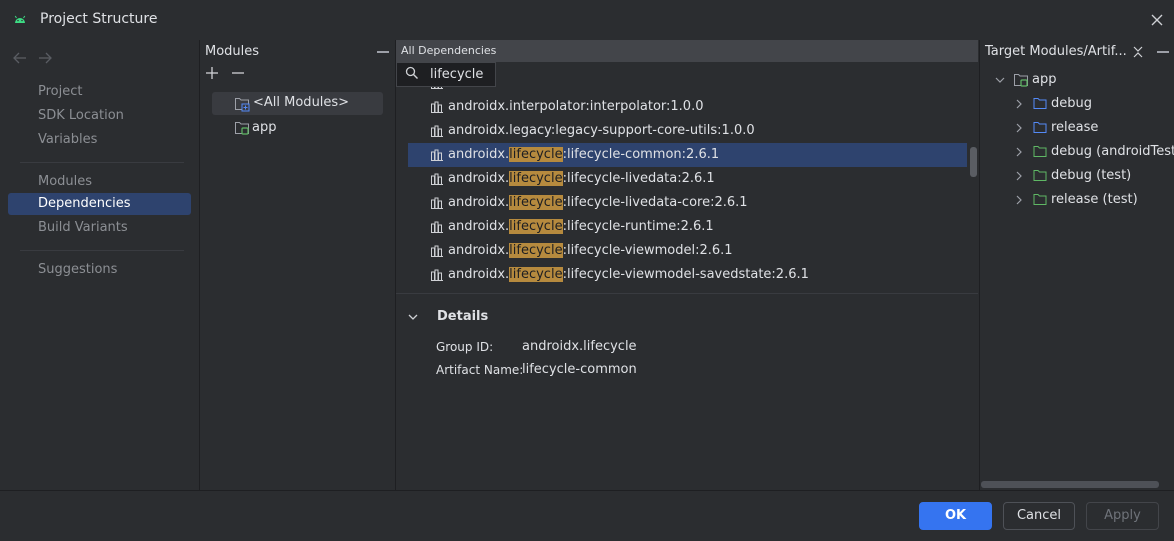 Image resolution: width=1174 pixels, height=541 pixels. Describe the element at coordinates (77, 270) in the screenshot. I see `sidebar-item-suggestions: Suggestions` at that location.